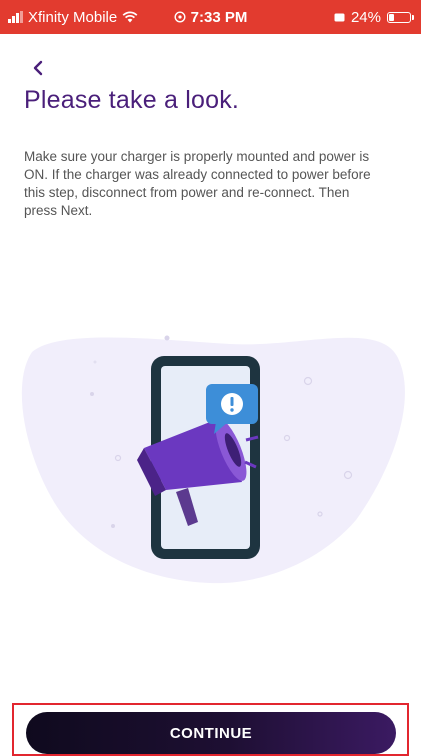 The image size is (421, 756). I want to click on carrier-label: Xfinity Mobile, so click(73, 17).